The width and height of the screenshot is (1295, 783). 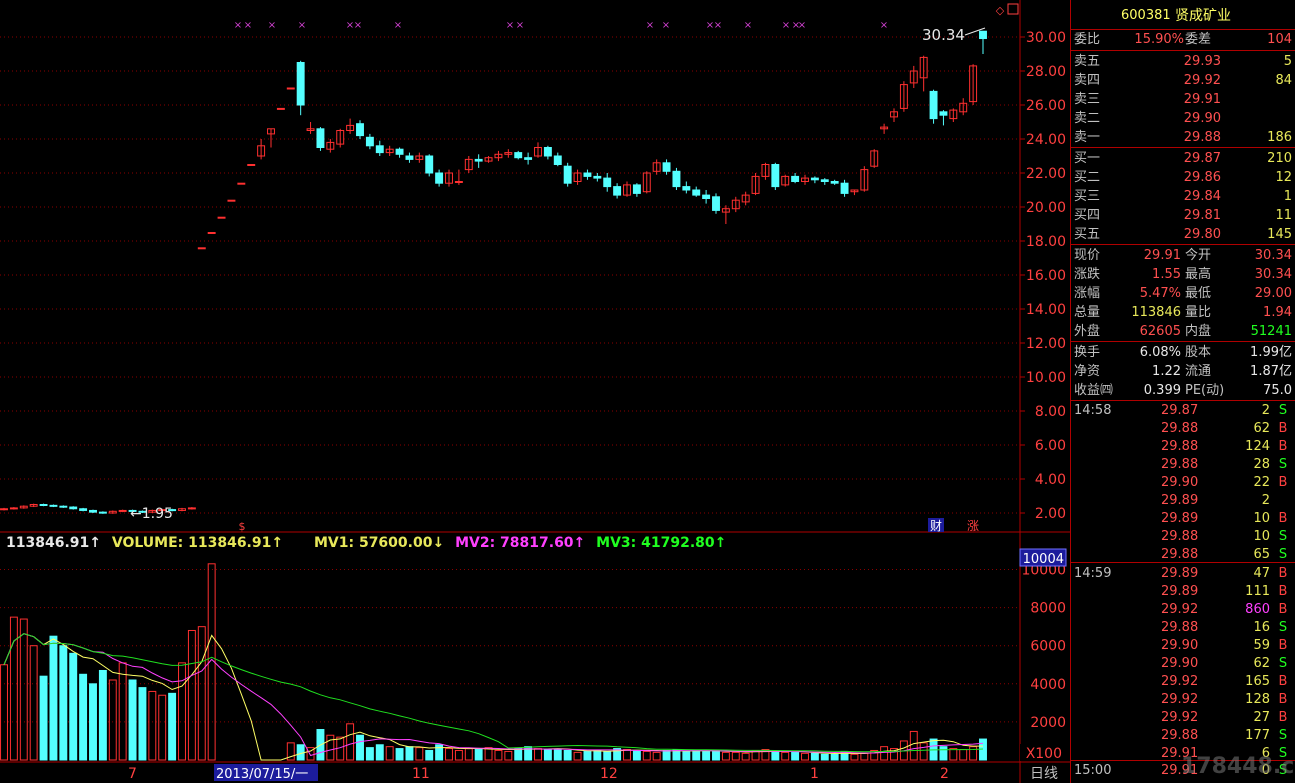 What do you see at coordinates (1202, 215) in the screenshot?
I see `bids-price: 29.81` at bounding box center [1202, 215].